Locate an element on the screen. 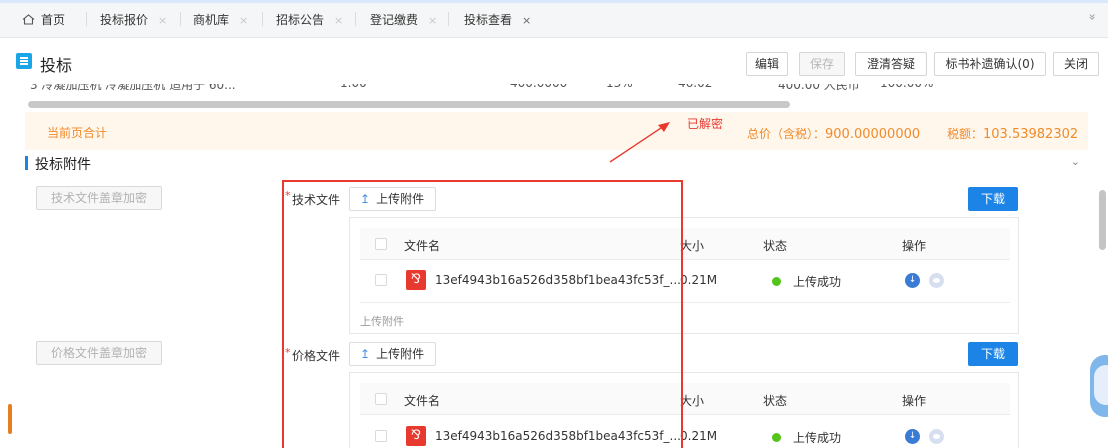  annotation-arrow is located at coordinates (639, 142).